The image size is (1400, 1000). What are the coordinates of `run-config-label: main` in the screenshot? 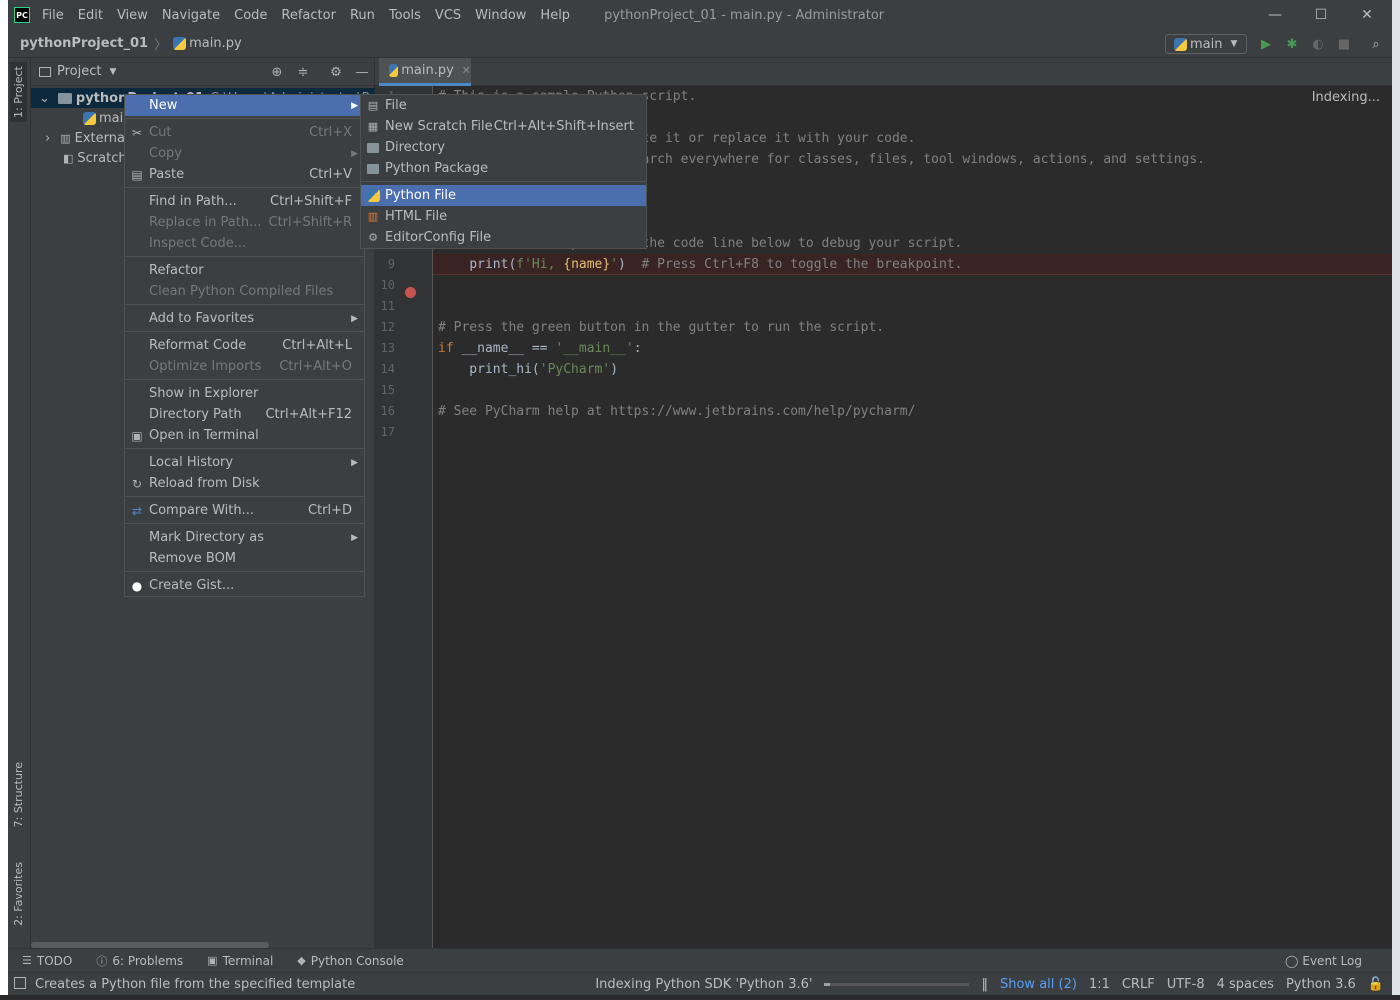 It's located at (1206, 44).